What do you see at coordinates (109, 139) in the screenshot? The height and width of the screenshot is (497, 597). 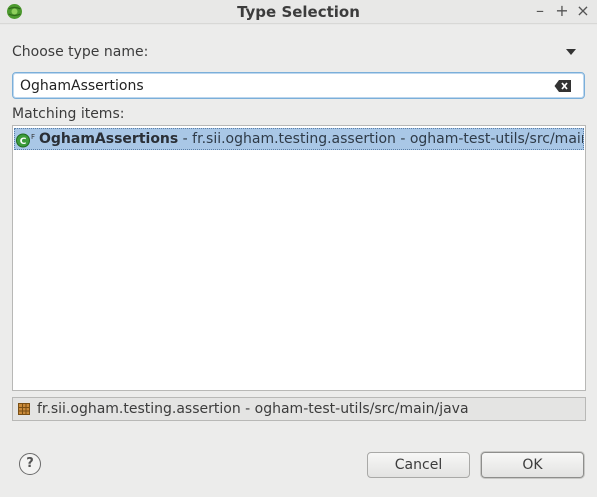 I see `item-type-name: OghamAssertions` at bounding box center [109, 139].